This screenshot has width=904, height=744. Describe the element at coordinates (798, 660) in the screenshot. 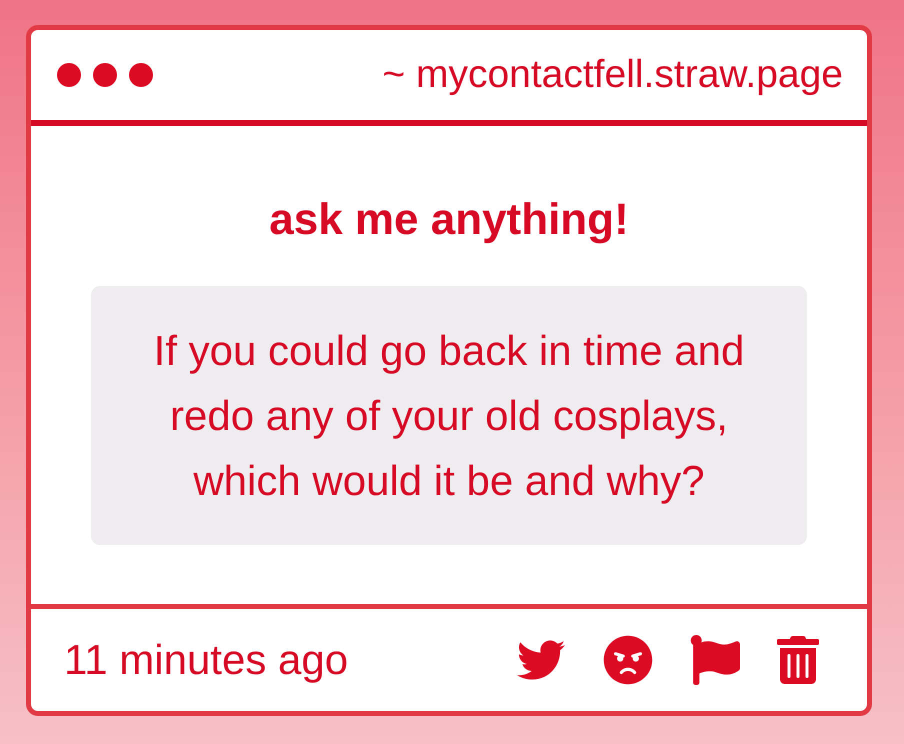

I see `trash-icon` at that location.